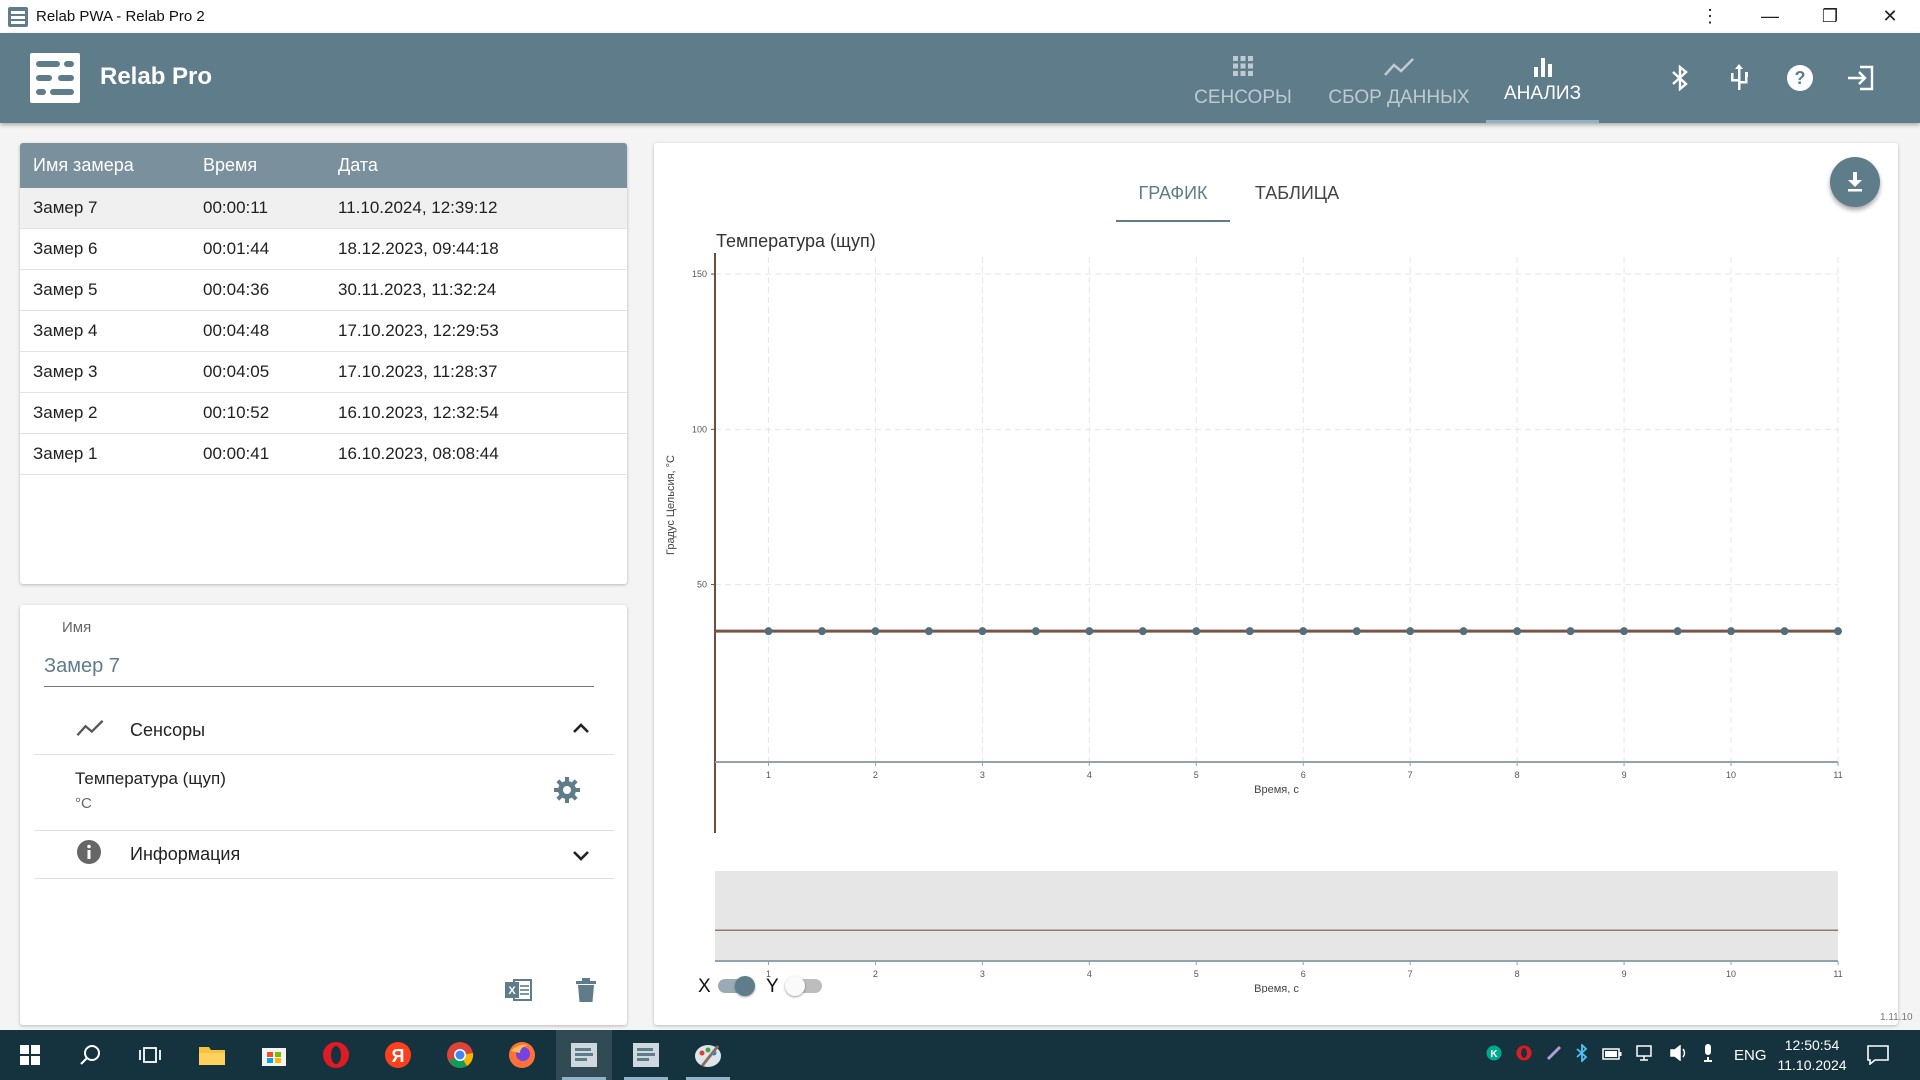 The image size is (1920, 1080). What do you see at coordinates (1646, 1055) in the screenshot?
I see `network-icon` at bounding box center [1646, 1055].